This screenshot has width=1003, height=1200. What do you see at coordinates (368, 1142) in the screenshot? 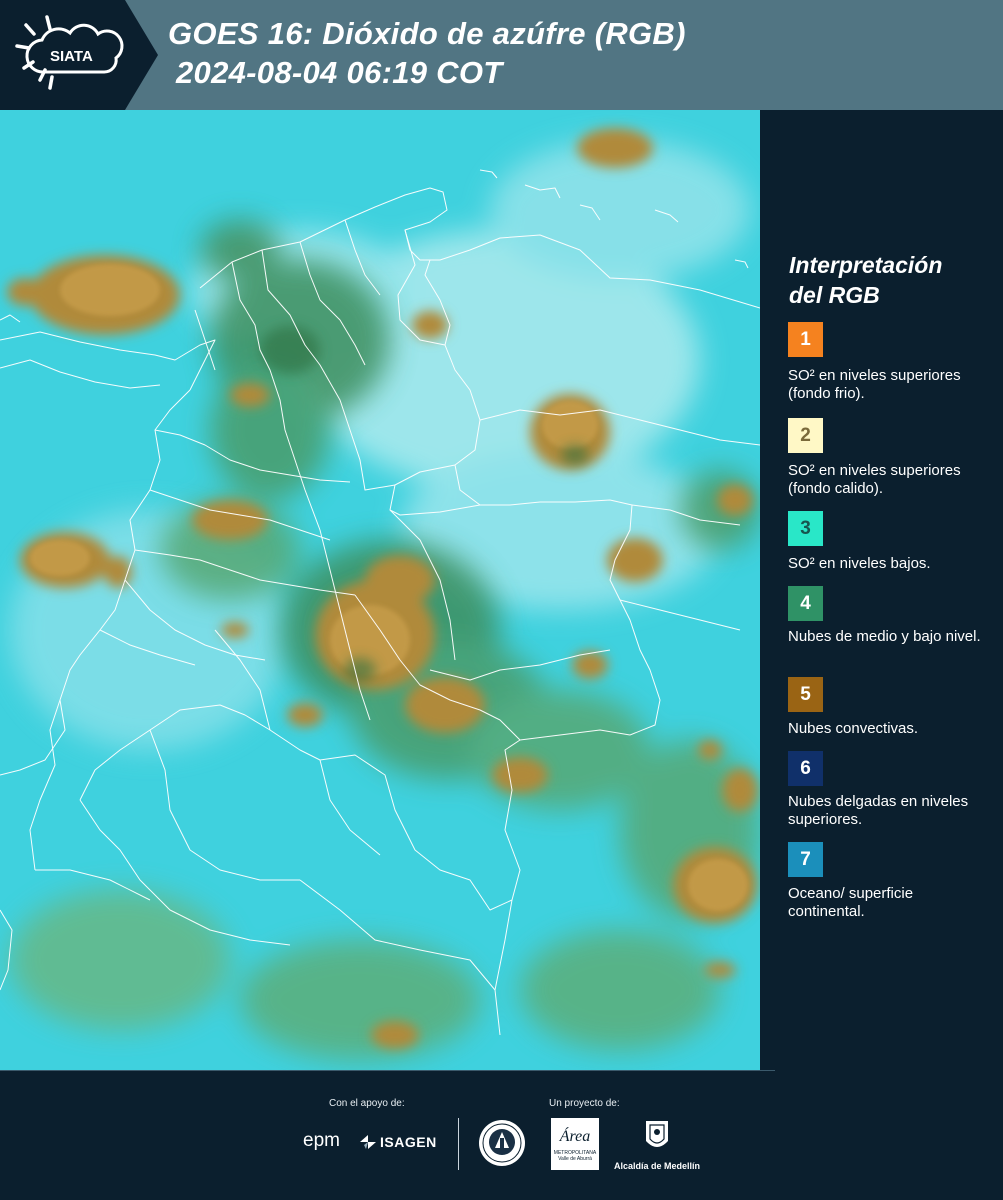
I see `isagen-logo-icon` at bounding box center [368, 1142].